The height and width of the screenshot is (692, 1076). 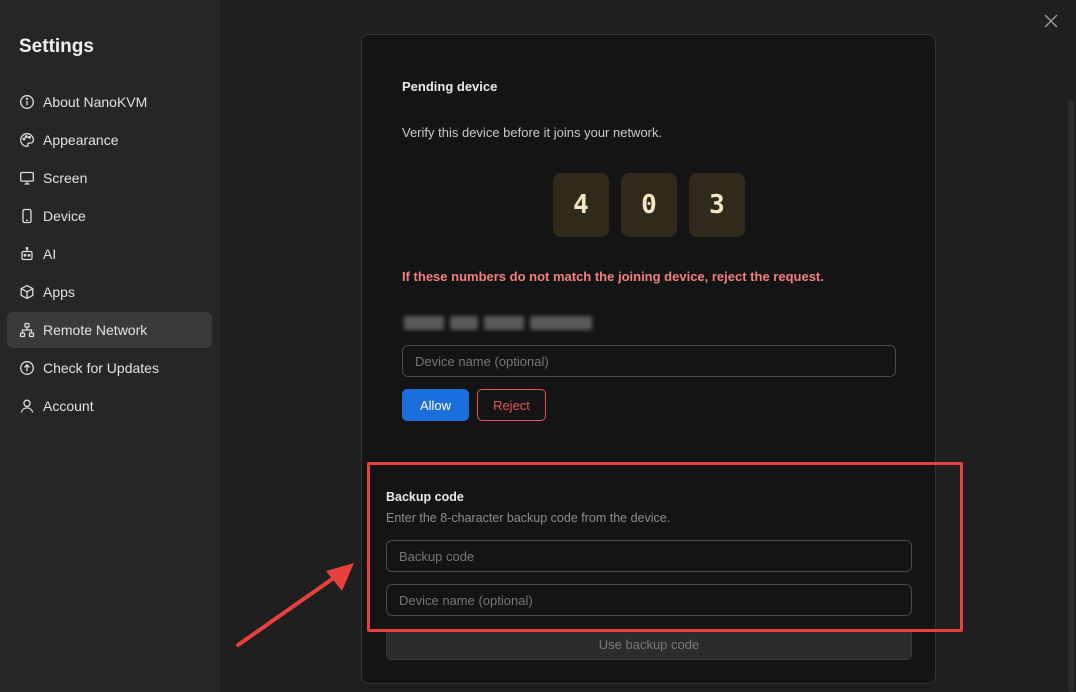 What do you see at coordinates (56, 46) in the screenshot?
I see `sidebar-title: Settings` at bounding box center [56, 46].